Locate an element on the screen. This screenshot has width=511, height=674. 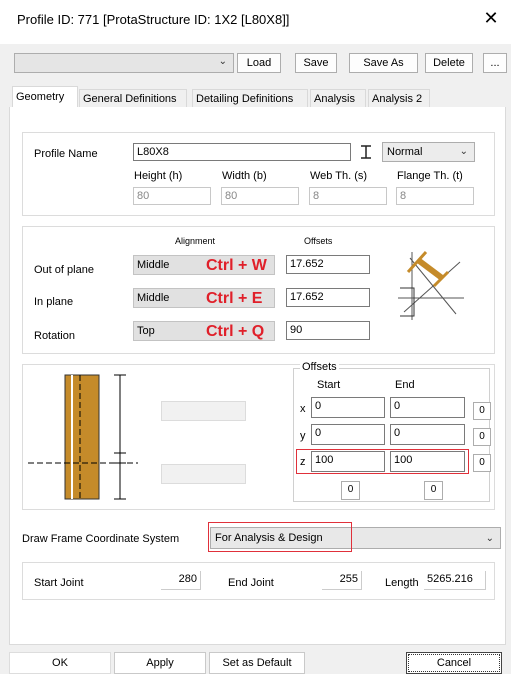
shortcut-ctrl-q: Ctrl + Q is located at coordinates (235, 331).